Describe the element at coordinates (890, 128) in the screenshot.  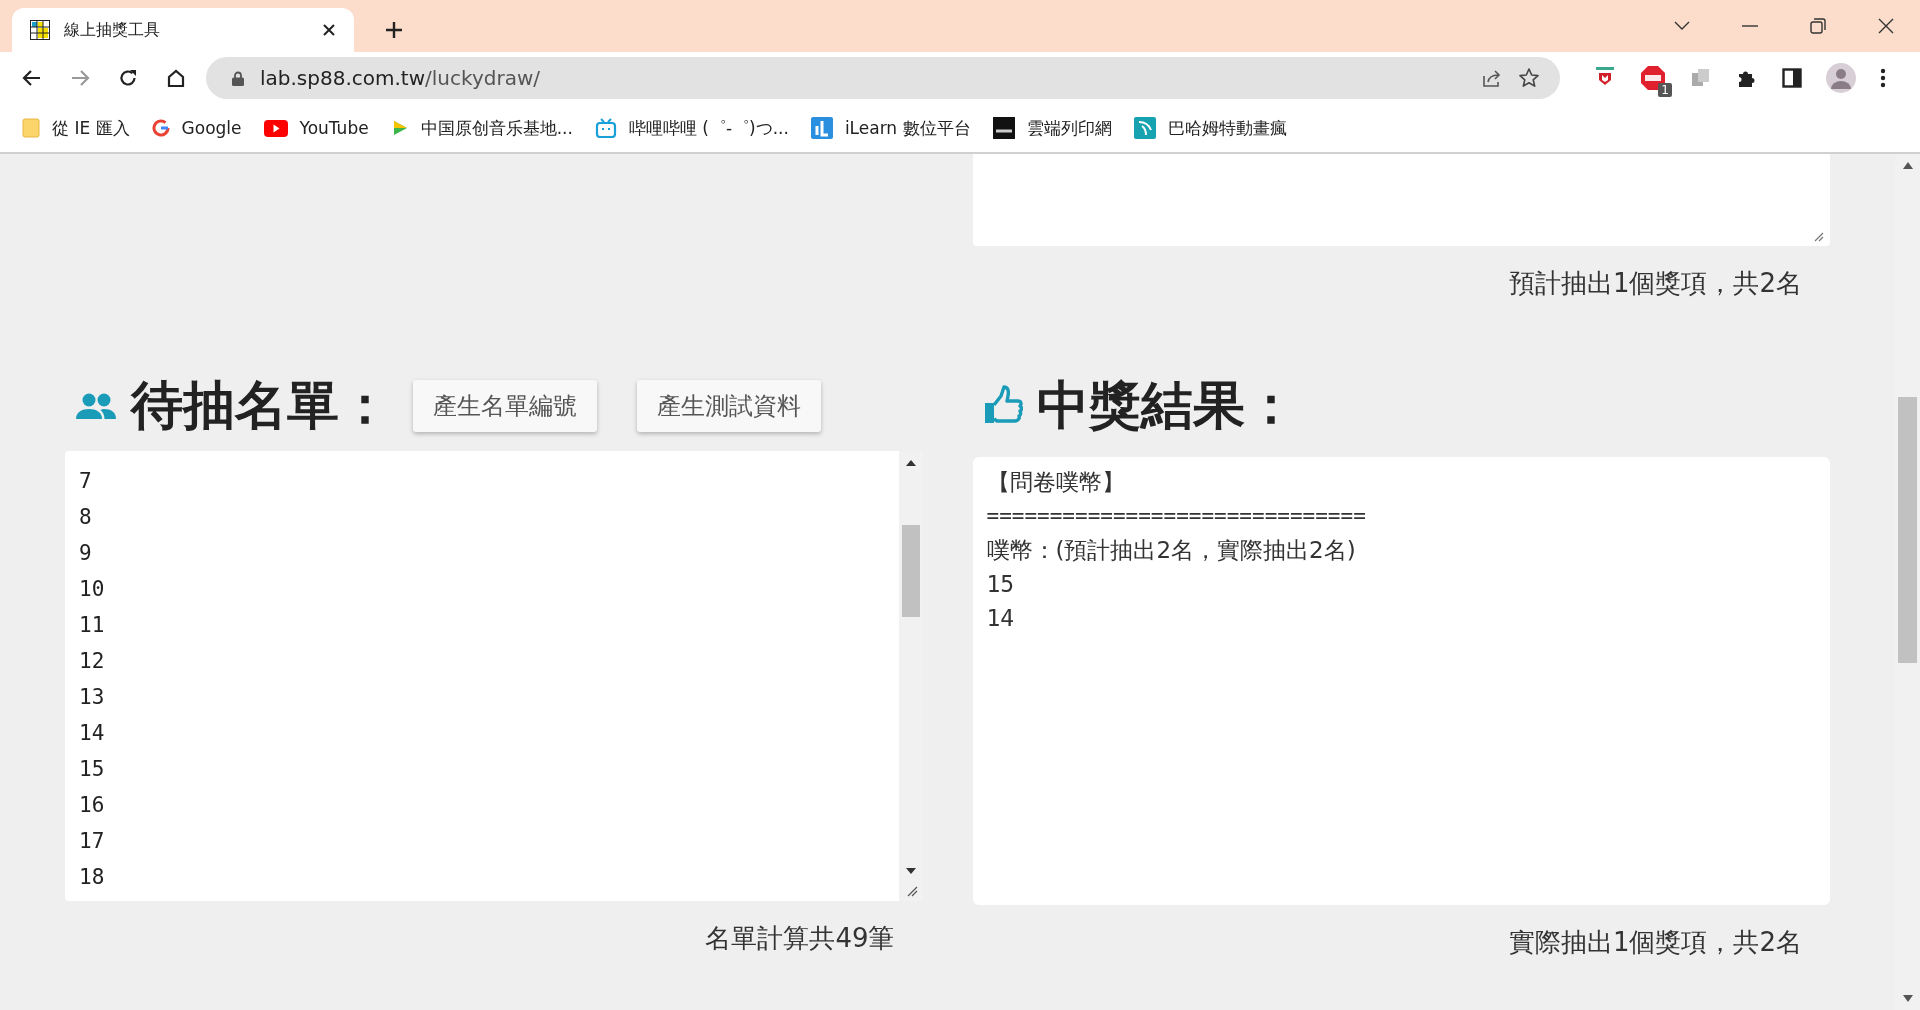
I see `bookmark-item: iLearn 數位平台` at that location.